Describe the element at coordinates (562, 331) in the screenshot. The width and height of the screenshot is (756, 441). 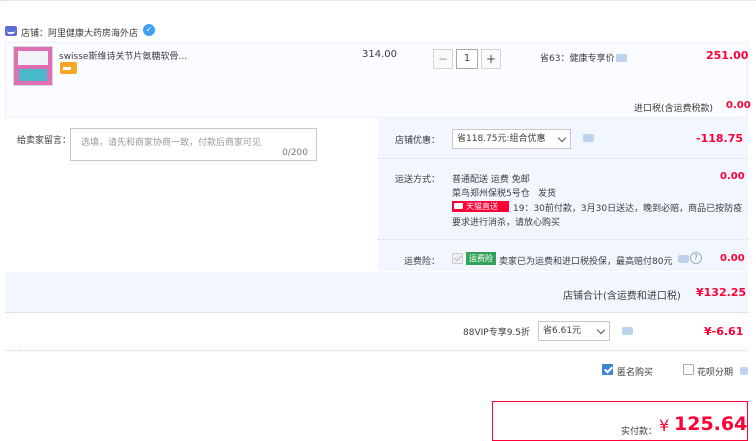
I see `vip-discount-selected: 省6.61元` at that location.